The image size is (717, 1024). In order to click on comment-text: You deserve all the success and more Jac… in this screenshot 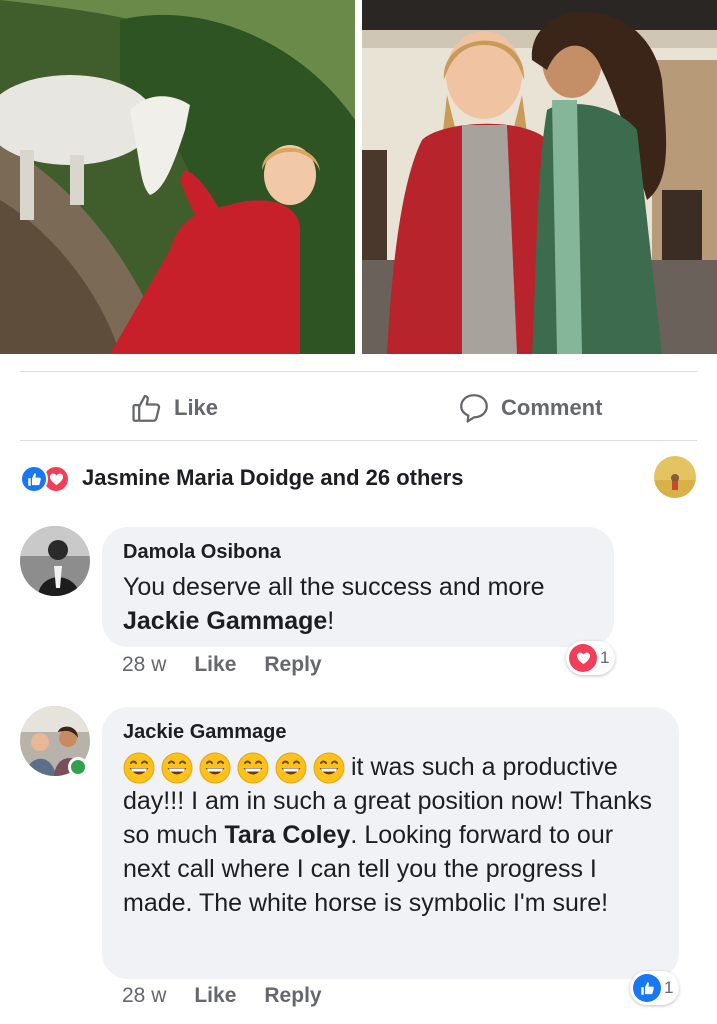, I will do `click(358, 604)`.